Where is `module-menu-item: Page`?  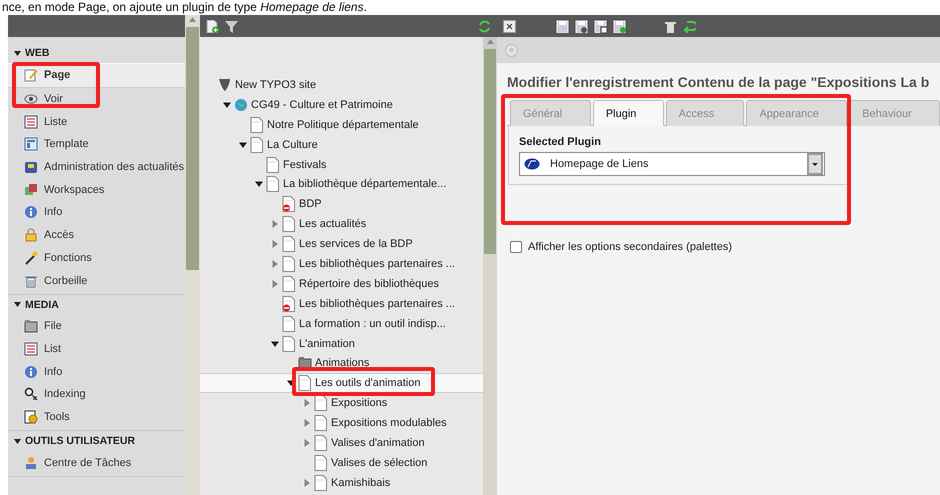 module-menu-item: Page is located at coordinates (96, 75).